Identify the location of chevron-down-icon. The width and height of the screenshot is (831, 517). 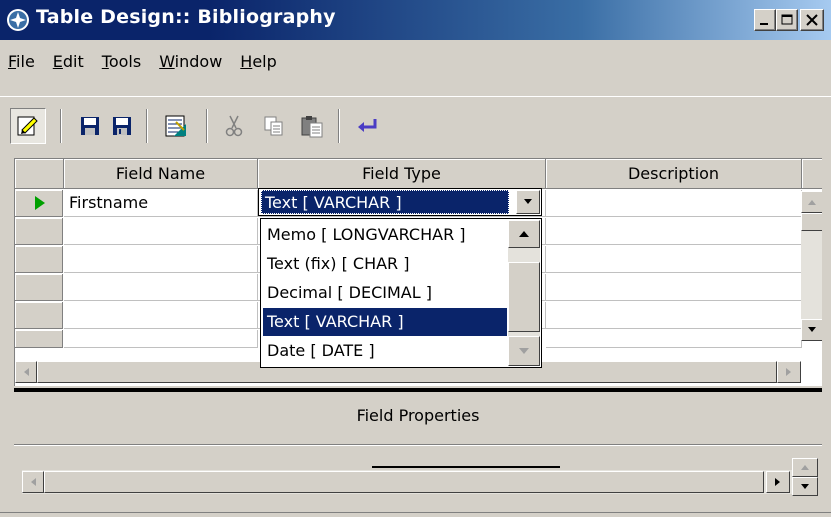
(528, 201).